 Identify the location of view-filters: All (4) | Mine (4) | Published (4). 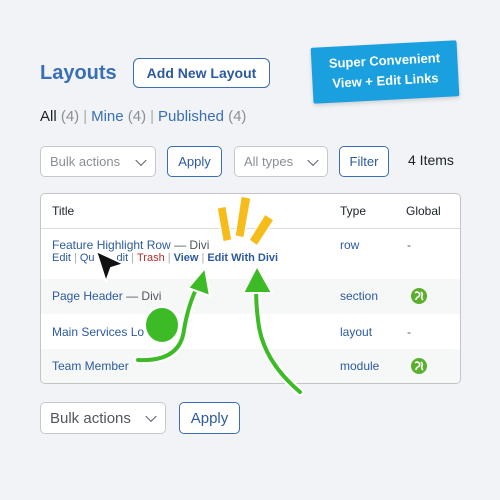
(143, 116).